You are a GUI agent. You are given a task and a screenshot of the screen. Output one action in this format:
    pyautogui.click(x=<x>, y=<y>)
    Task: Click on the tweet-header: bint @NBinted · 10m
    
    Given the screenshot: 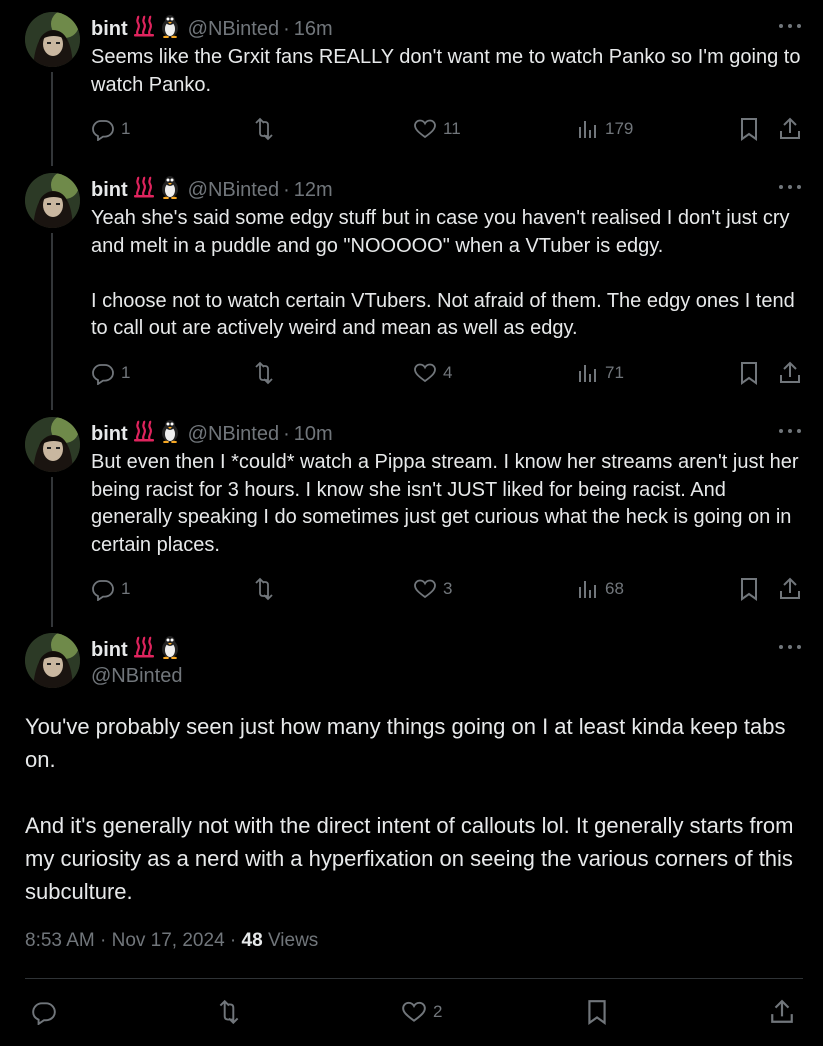 What is the action you would take?
    pyautogui.click(x=212, y=434)
    